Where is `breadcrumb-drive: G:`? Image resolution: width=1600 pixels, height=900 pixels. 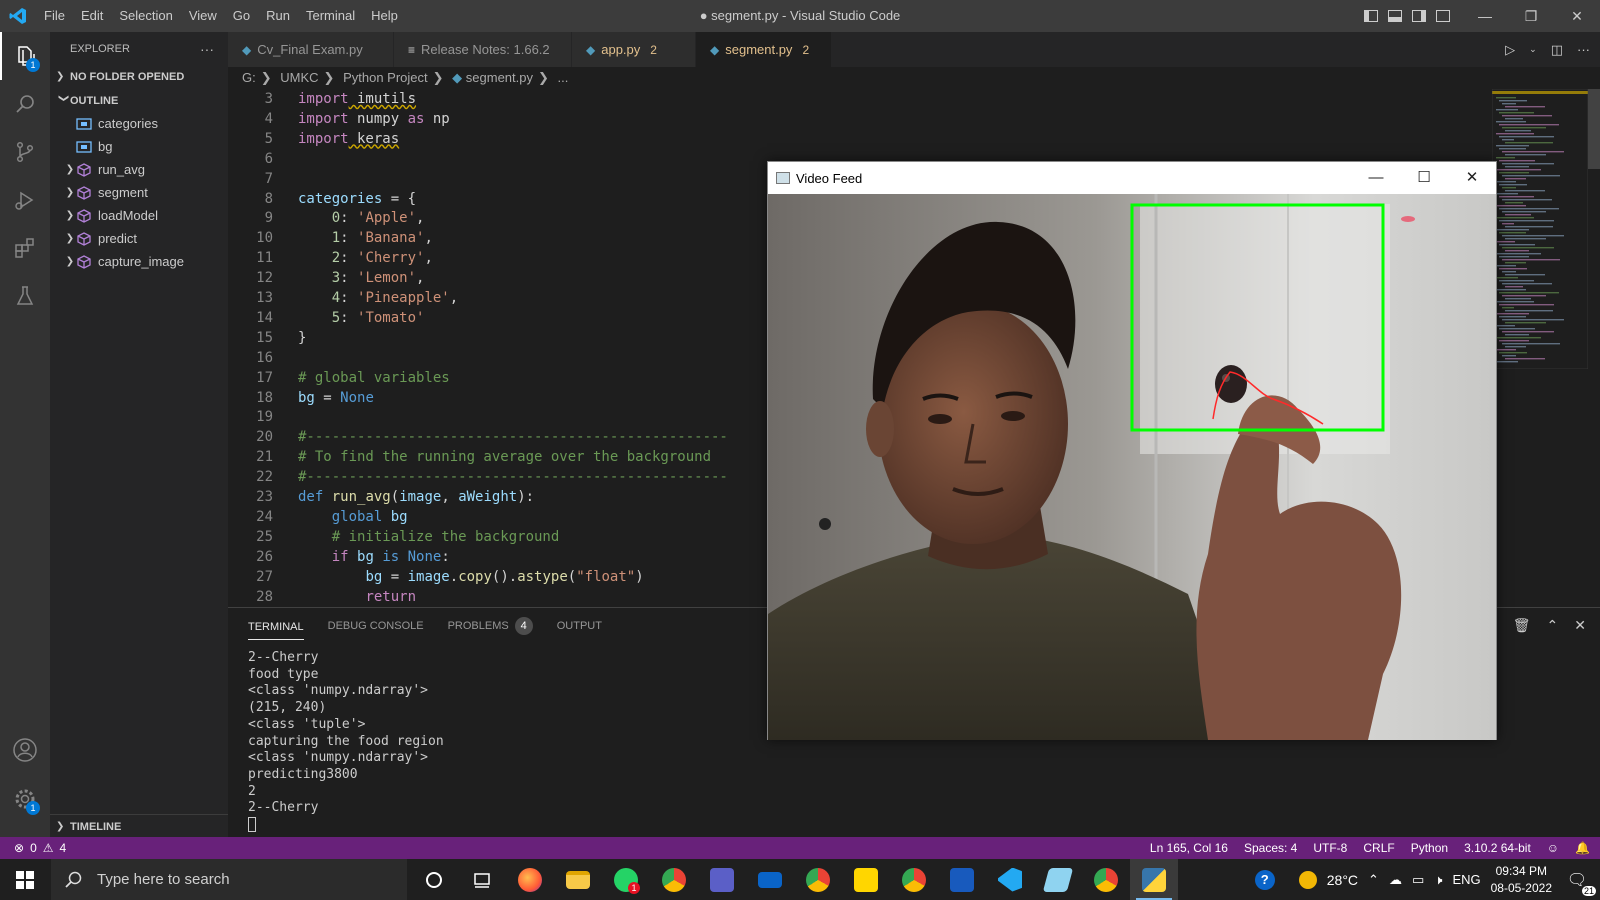 breadcrumb-drive: G: is located at coordinates (249, 77).